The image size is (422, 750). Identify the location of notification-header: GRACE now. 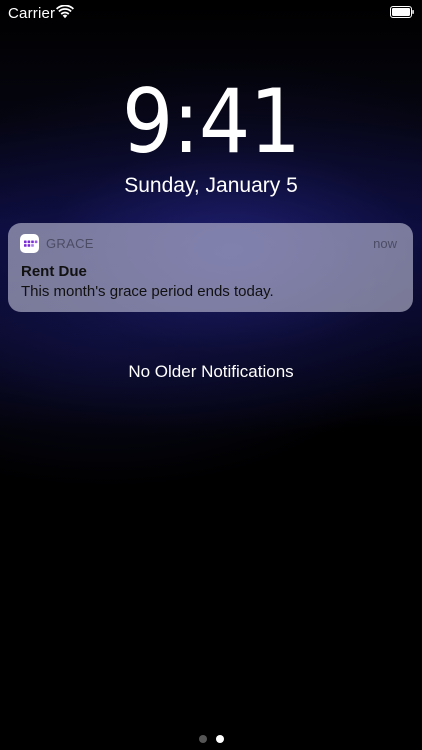
(209, 244).